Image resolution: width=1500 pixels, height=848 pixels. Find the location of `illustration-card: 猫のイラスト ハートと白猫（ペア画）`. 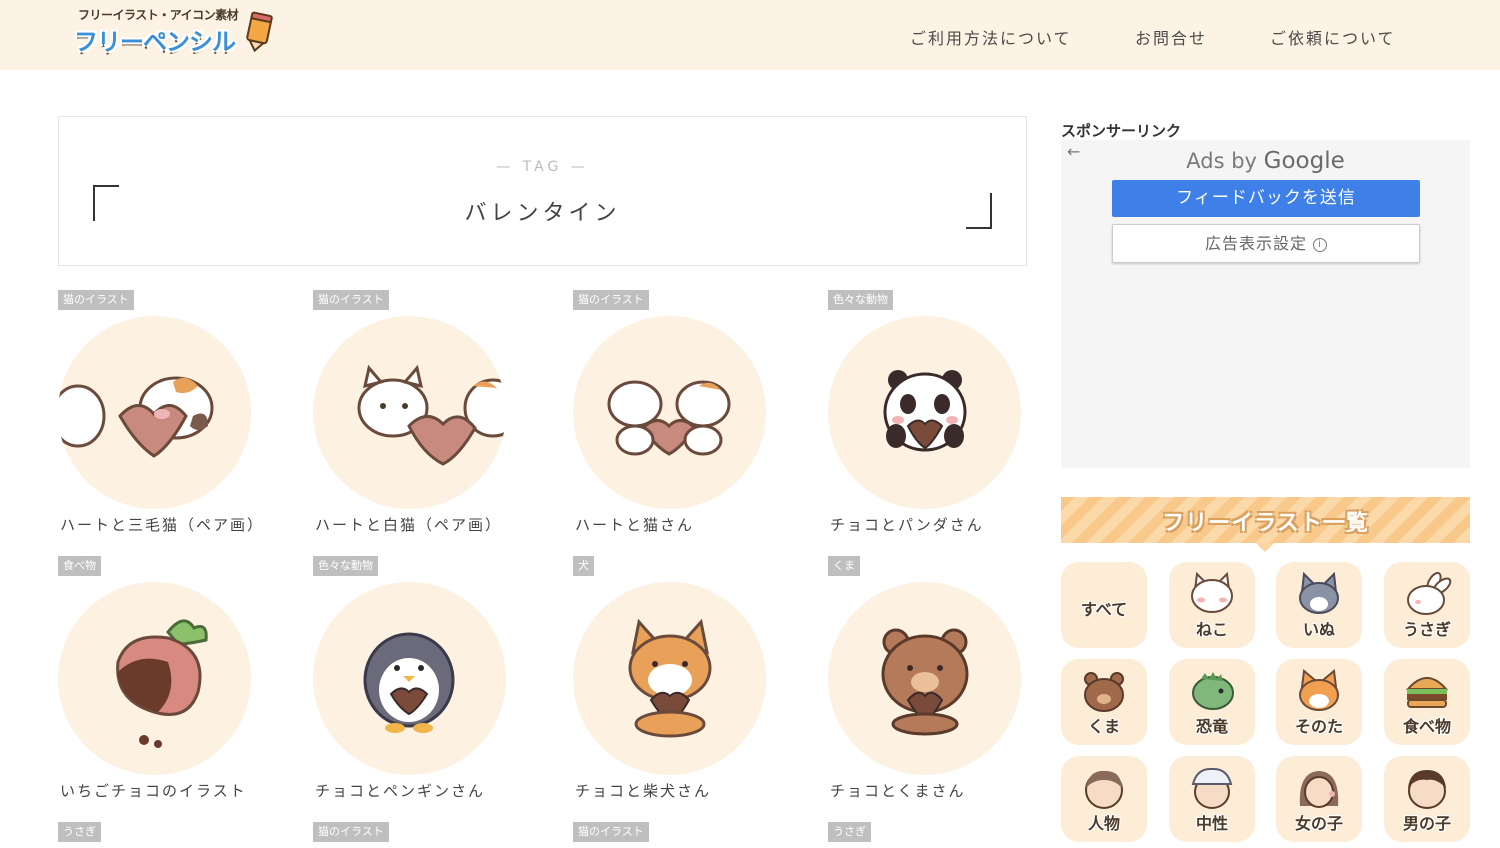

illustration-card: 猫のイラスト ハートと白猫（ペア画） is located at coordinates (413, 415).